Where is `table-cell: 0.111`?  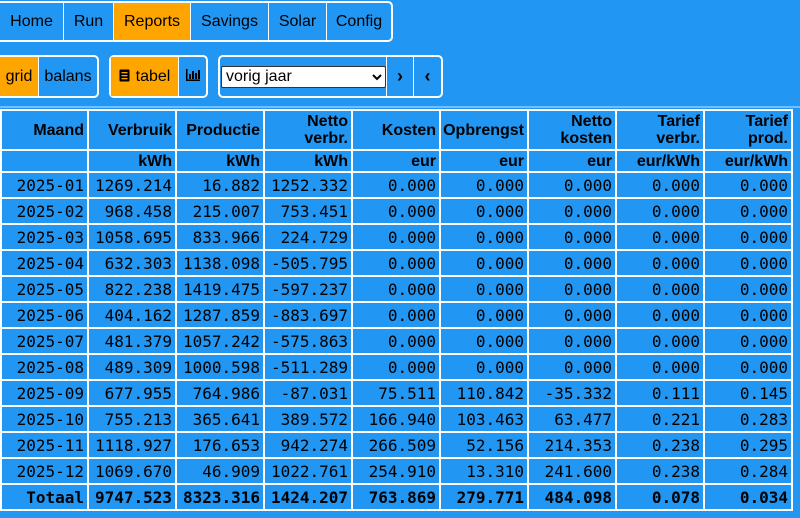 table-cell: 0.111 is located at coordinates (660, 393).